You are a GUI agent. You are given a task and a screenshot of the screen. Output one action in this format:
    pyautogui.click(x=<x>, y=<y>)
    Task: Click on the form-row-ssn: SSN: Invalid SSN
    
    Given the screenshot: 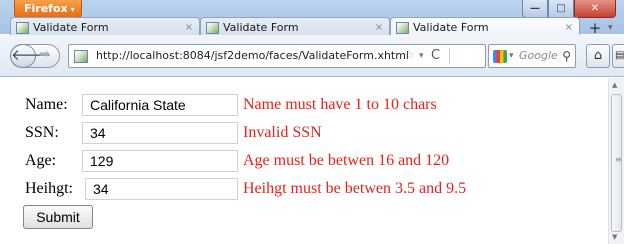 What is the action you would take?
    pyautogui.click(x=304, y=133)
    